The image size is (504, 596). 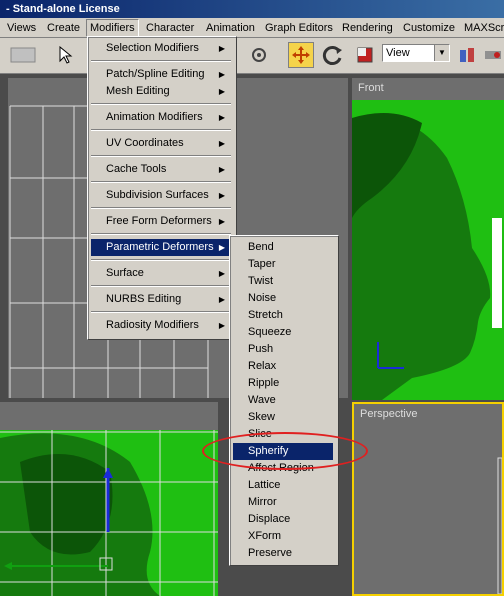 What do you see at coordinates (283, 383) in the screenshot?
I see `submenu-item-ripple: Ripple` at bounding box center [283, 383].